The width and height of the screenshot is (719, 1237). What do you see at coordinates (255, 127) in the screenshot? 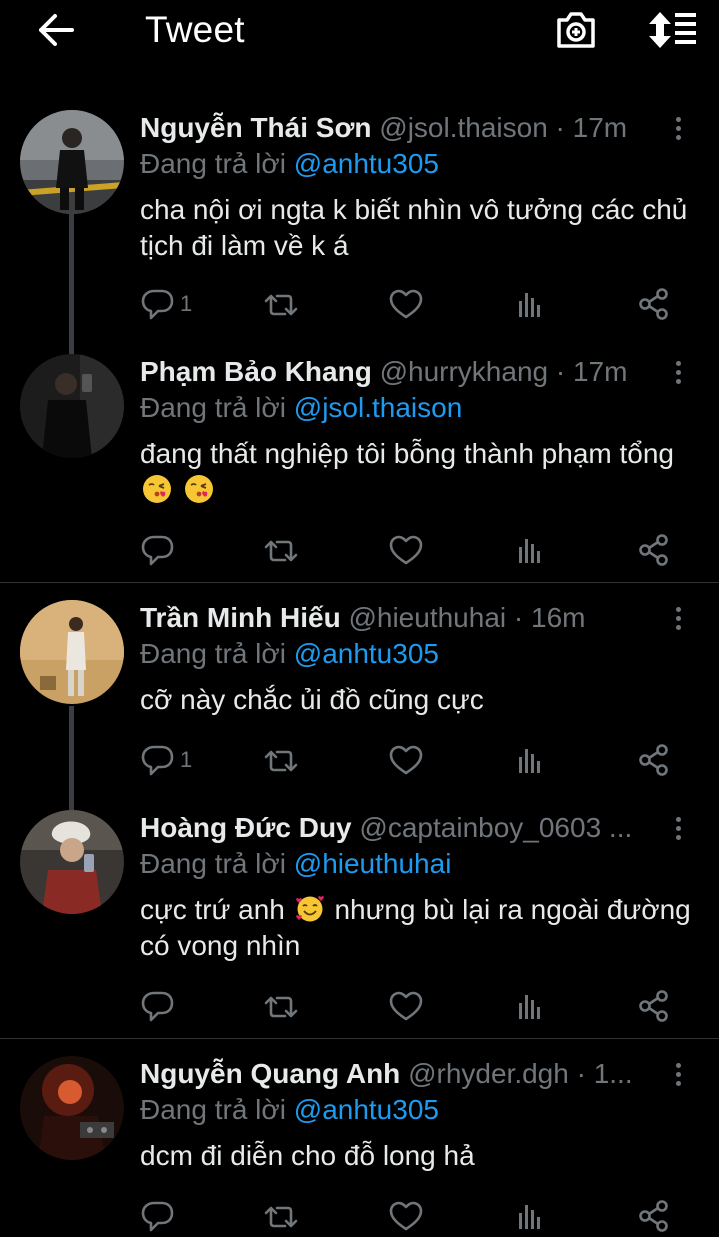
I see `author-name: Nguyễn Thái Sơn` at bounding box center [255, 127].